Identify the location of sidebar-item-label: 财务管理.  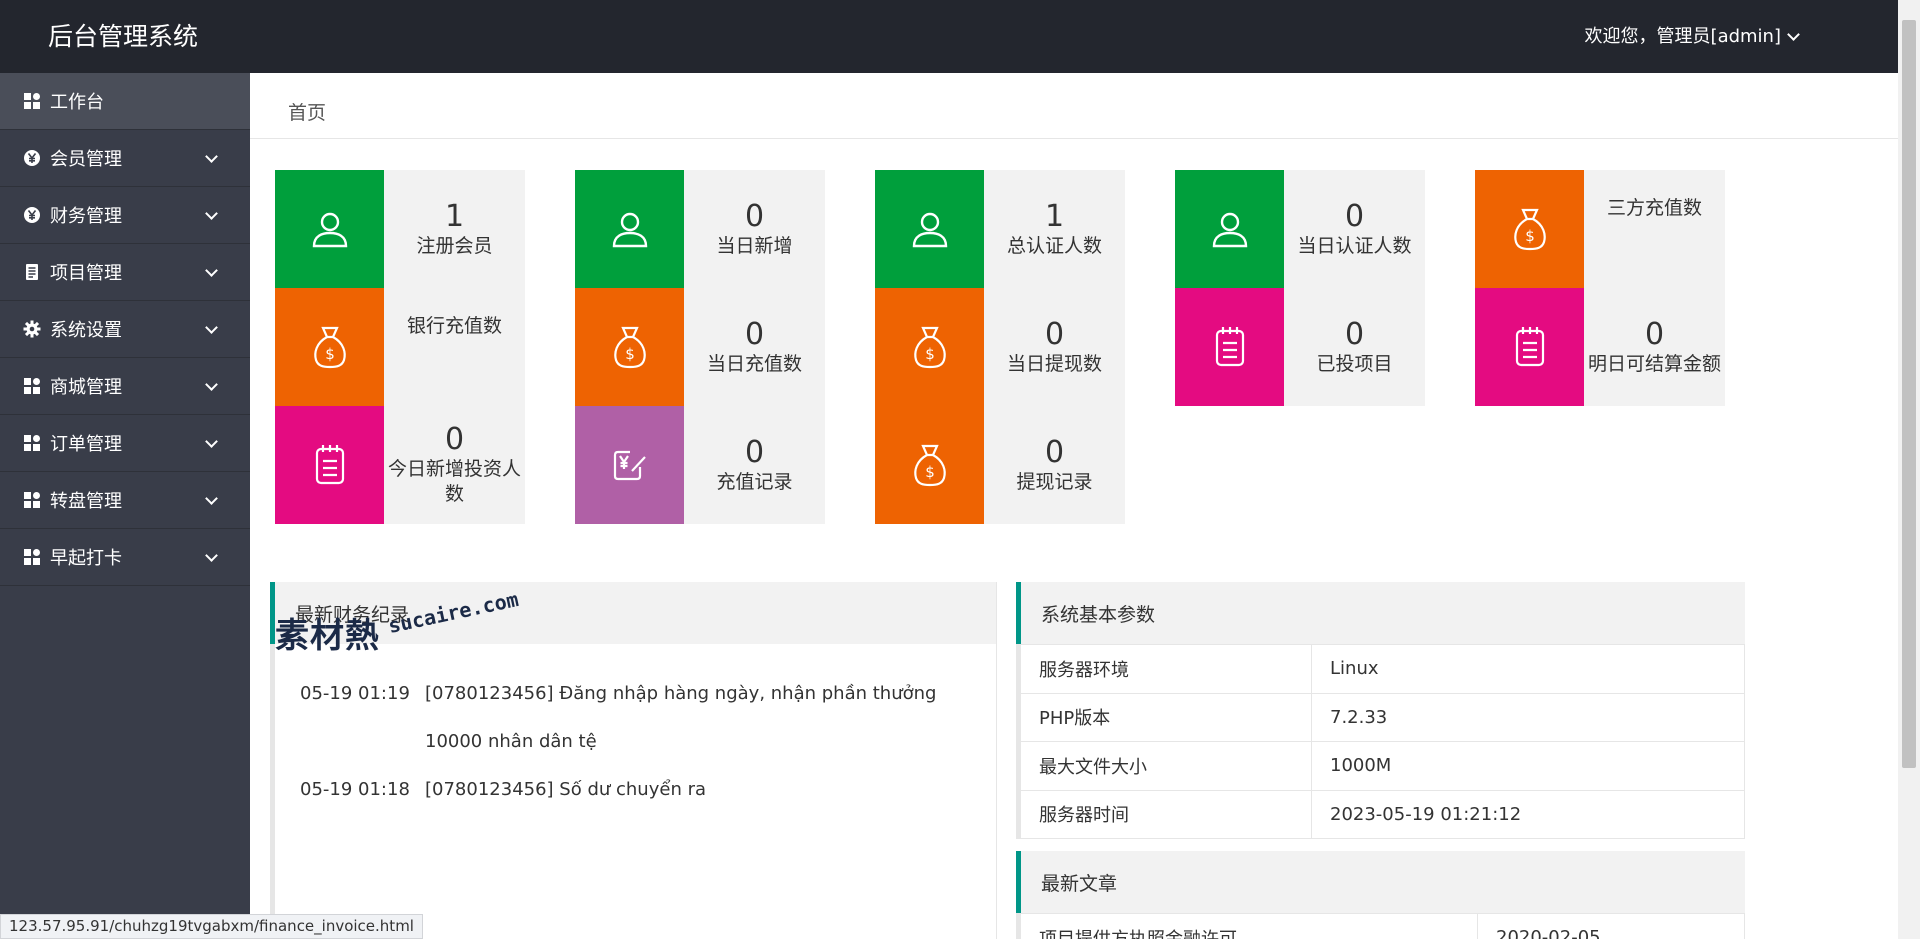
(86, 216).